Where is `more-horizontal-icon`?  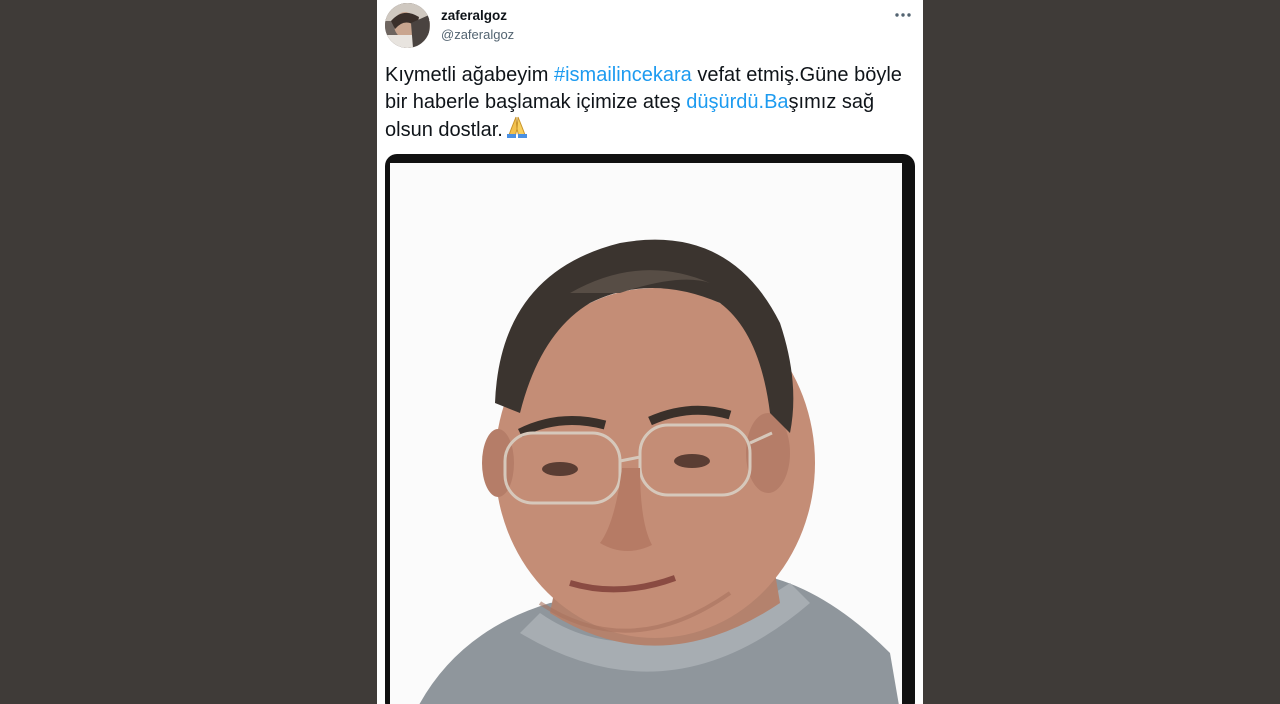 more-horizontal-icon is located at coordinates (903, 15).